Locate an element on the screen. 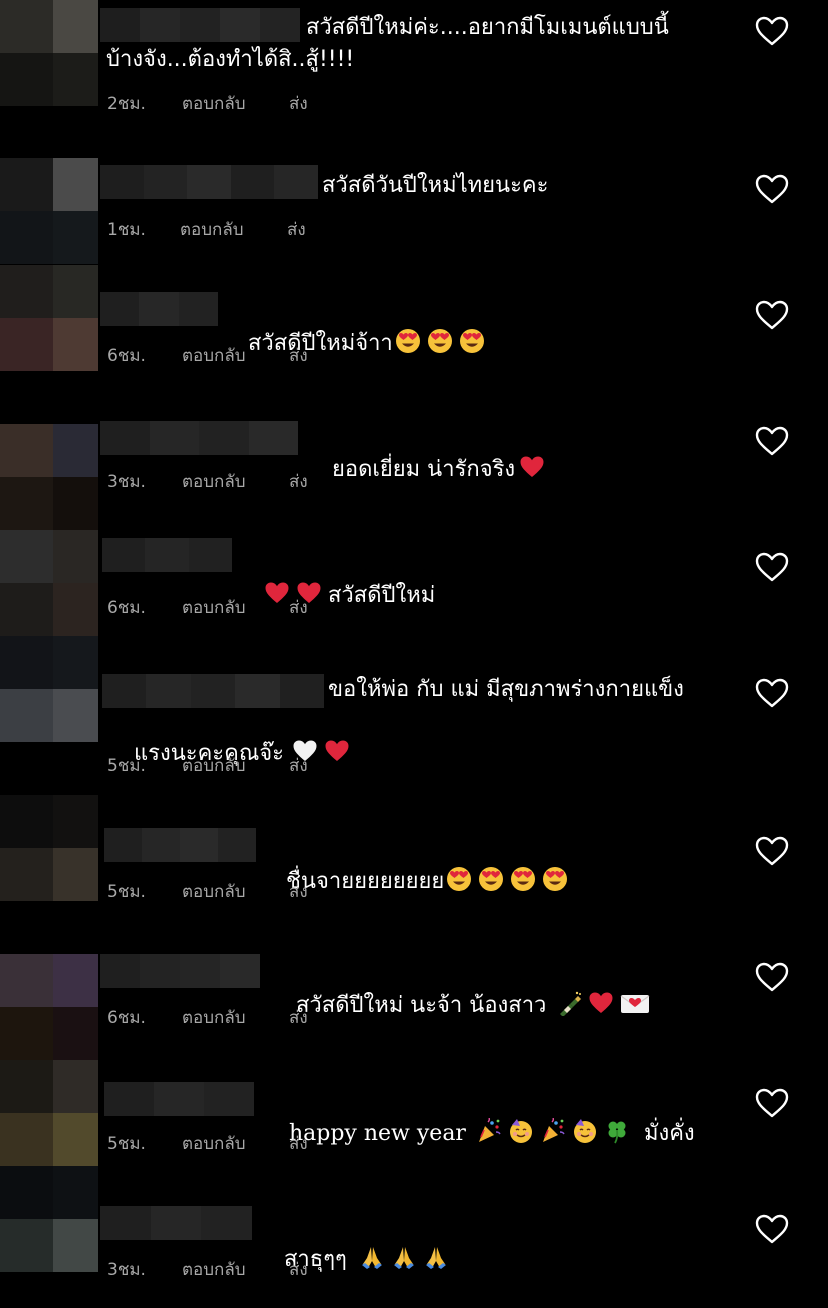  comment-text: สวัสดีวันปีใหม่ไทยนะคะ is located at coordinates (435, 185).